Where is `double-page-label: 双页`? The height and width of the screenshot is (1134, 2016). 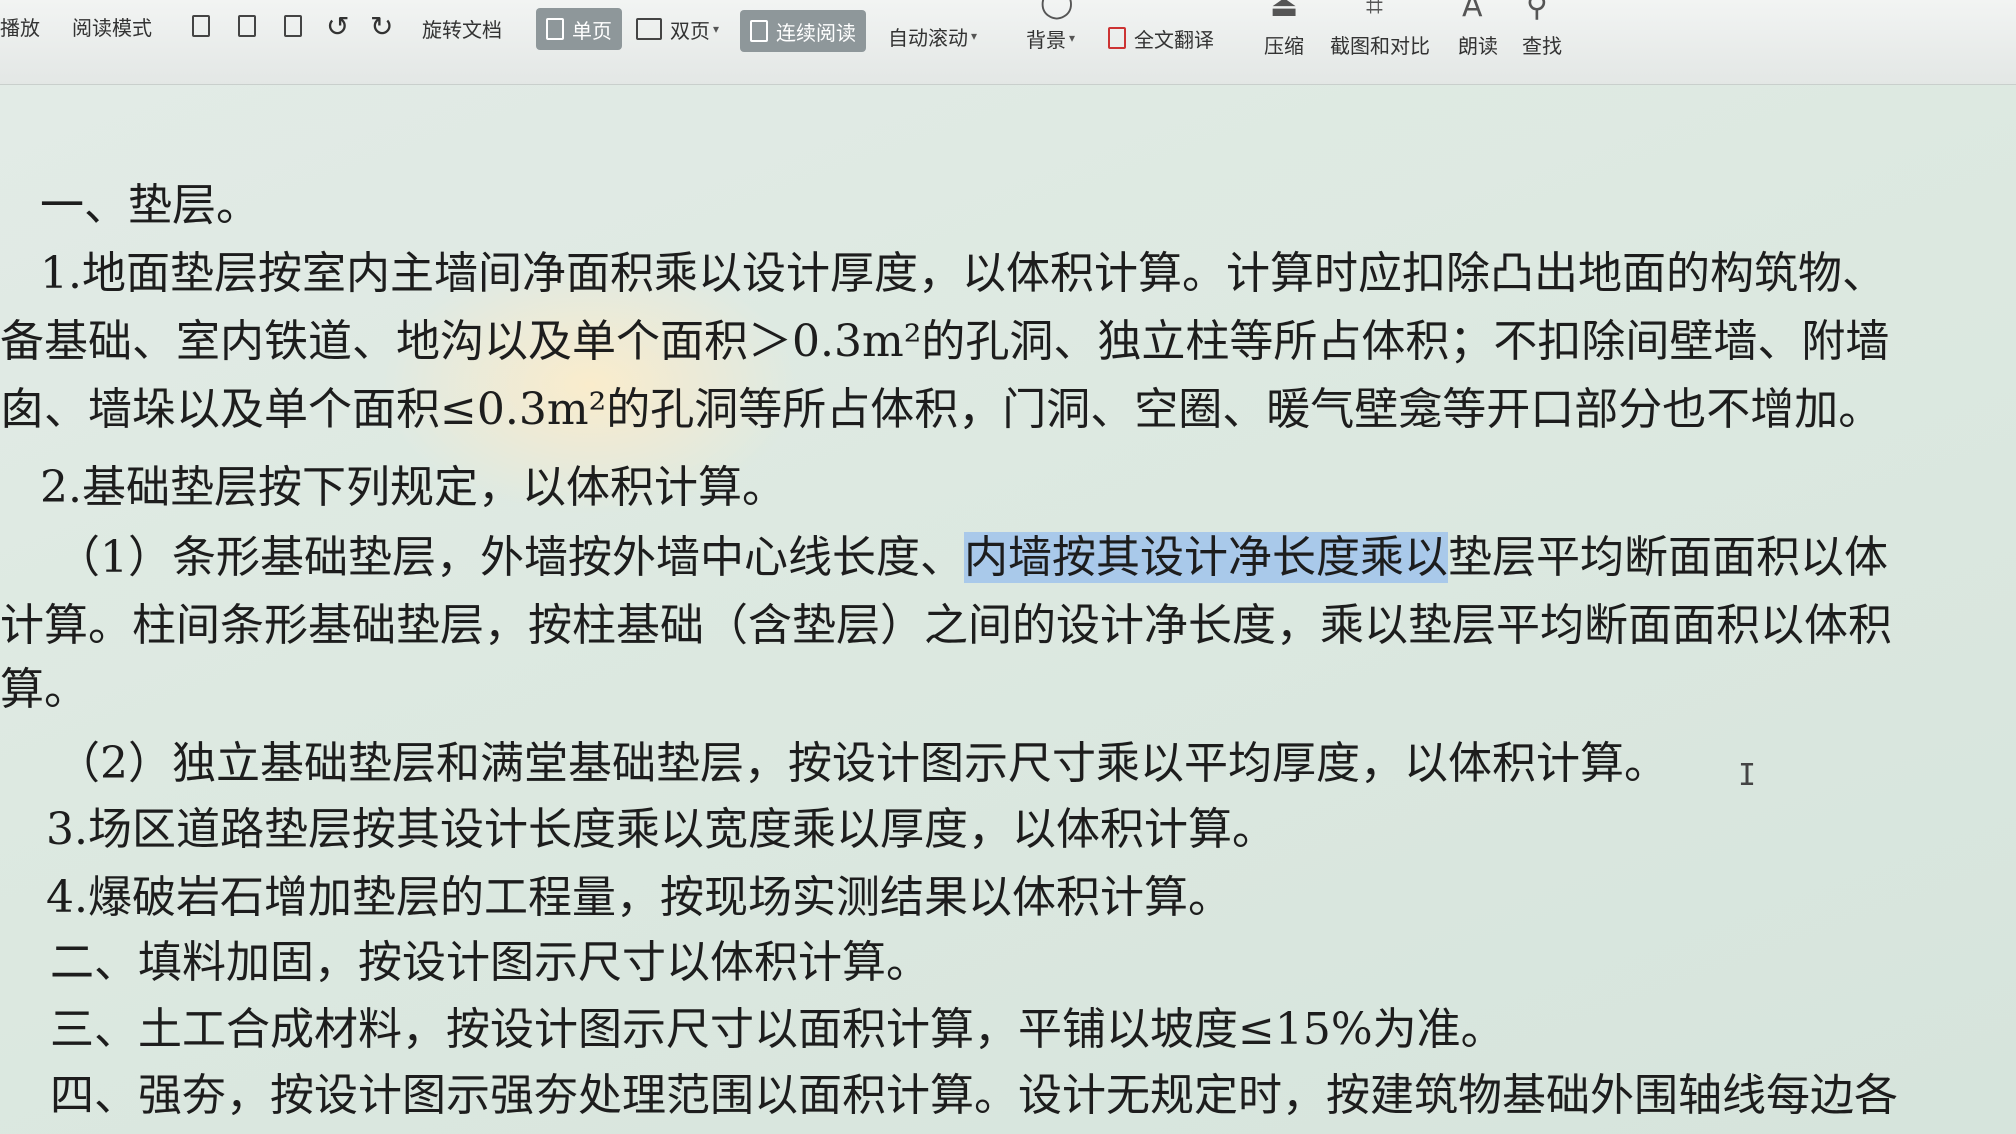
double-page-label: 双页 is located at coordinates (690, 30).